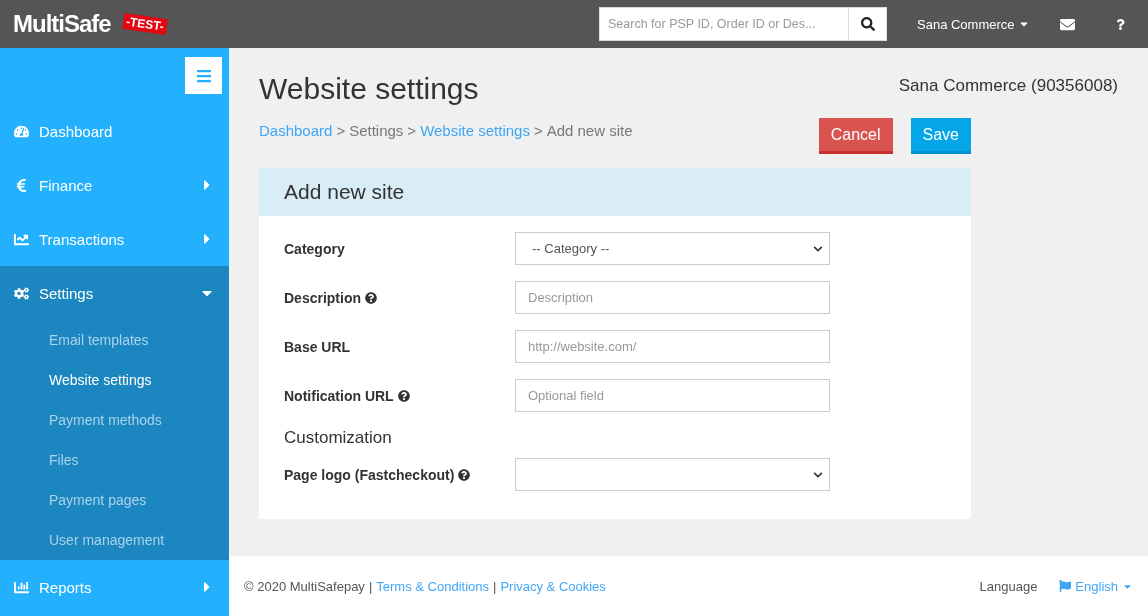 The image size is (1148, 616). What do you see at coordinates (855, 136) in the screenshot?
I see `cancel-button: Cancel` at bounding box center [855, 136].